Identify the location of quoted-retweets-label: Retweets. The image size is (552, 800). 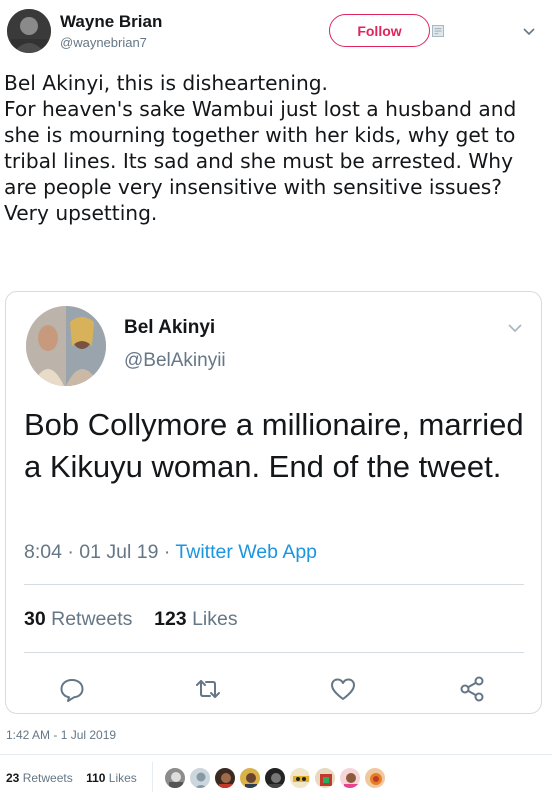
(91, 619).